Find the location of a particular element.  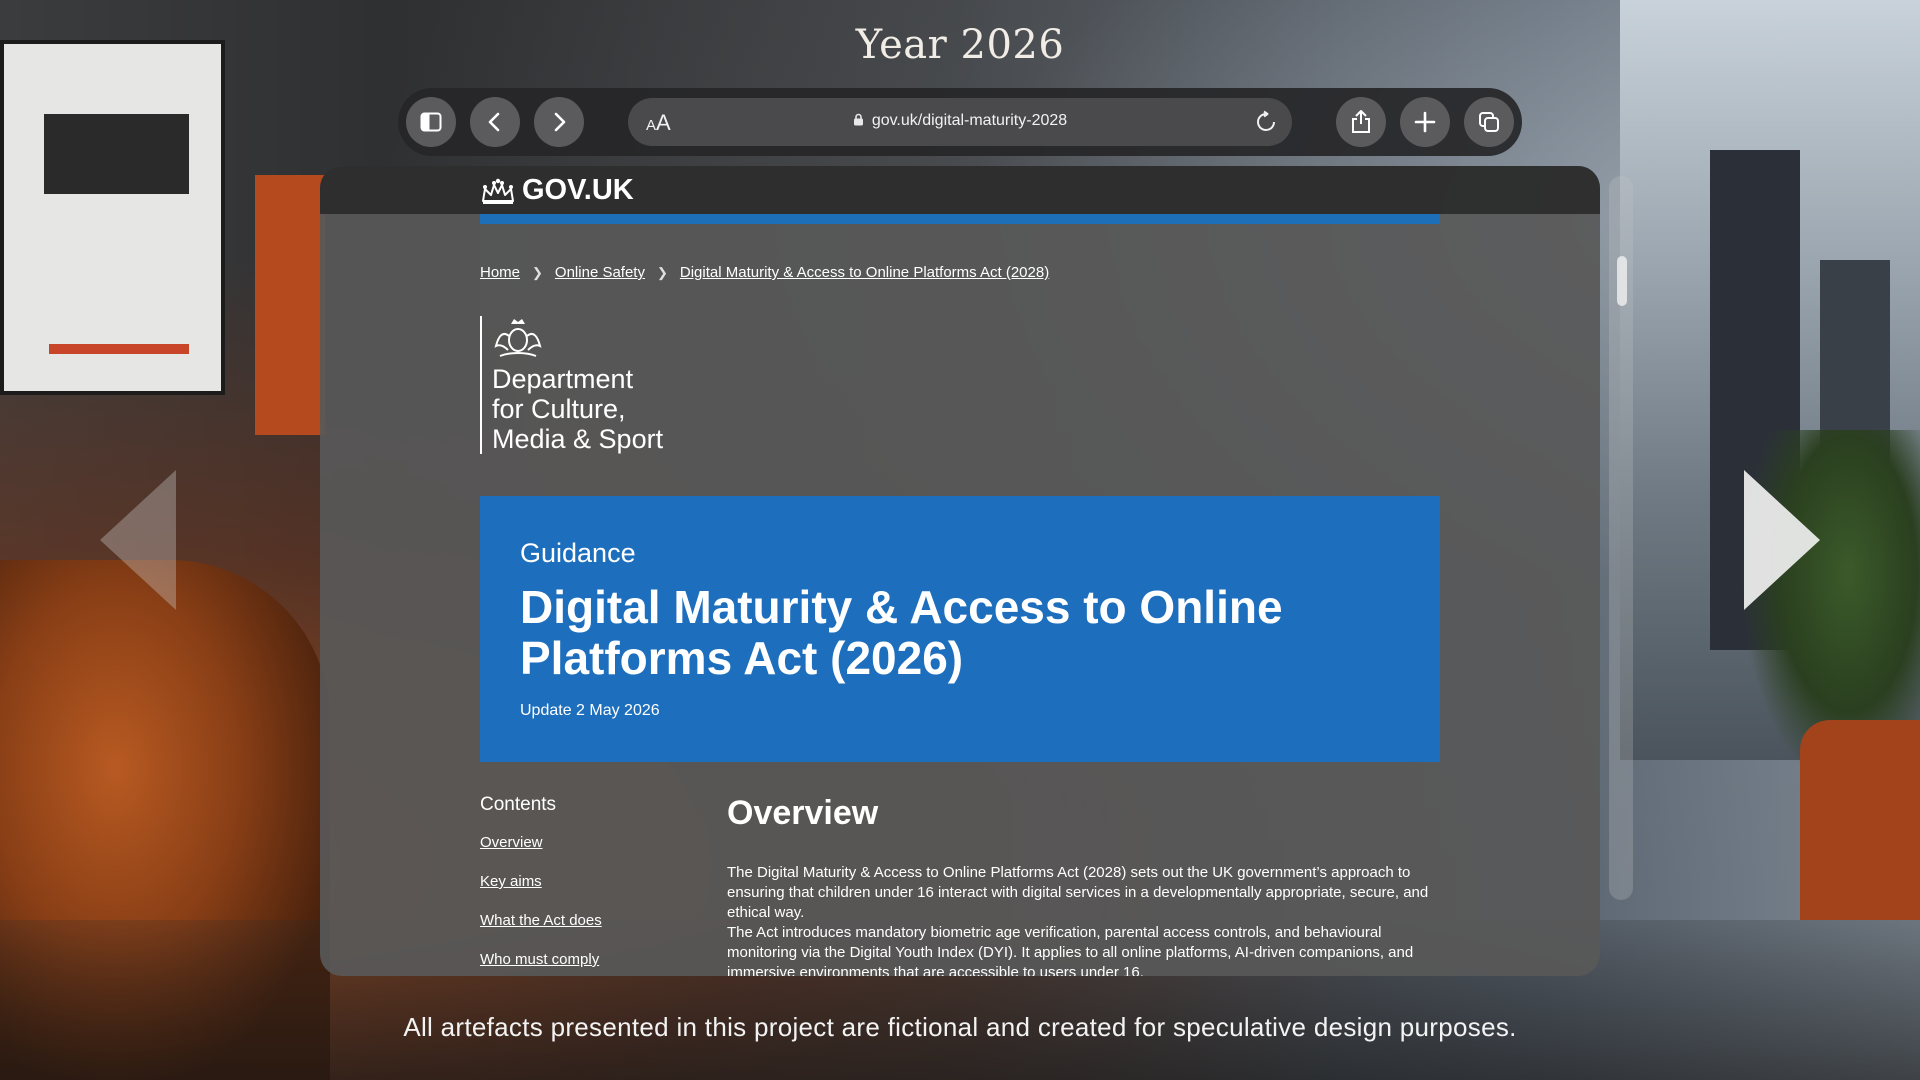

scrollbar-thumb is located at coordinates (1622, 281).